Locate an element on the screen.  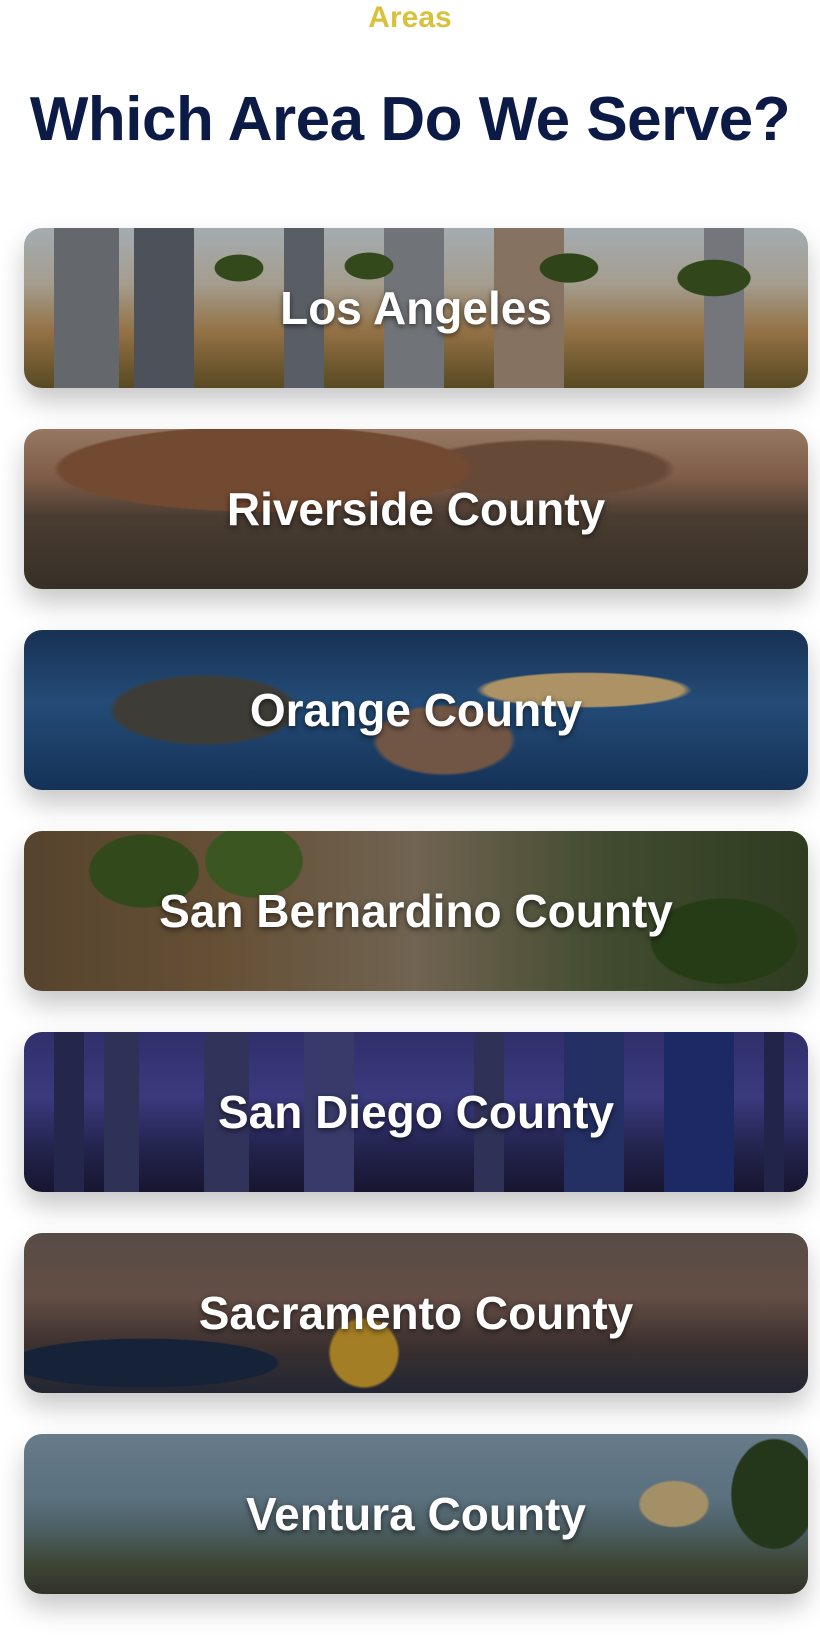
area-label: San Bernardino County is located at coordinates (416, 911).